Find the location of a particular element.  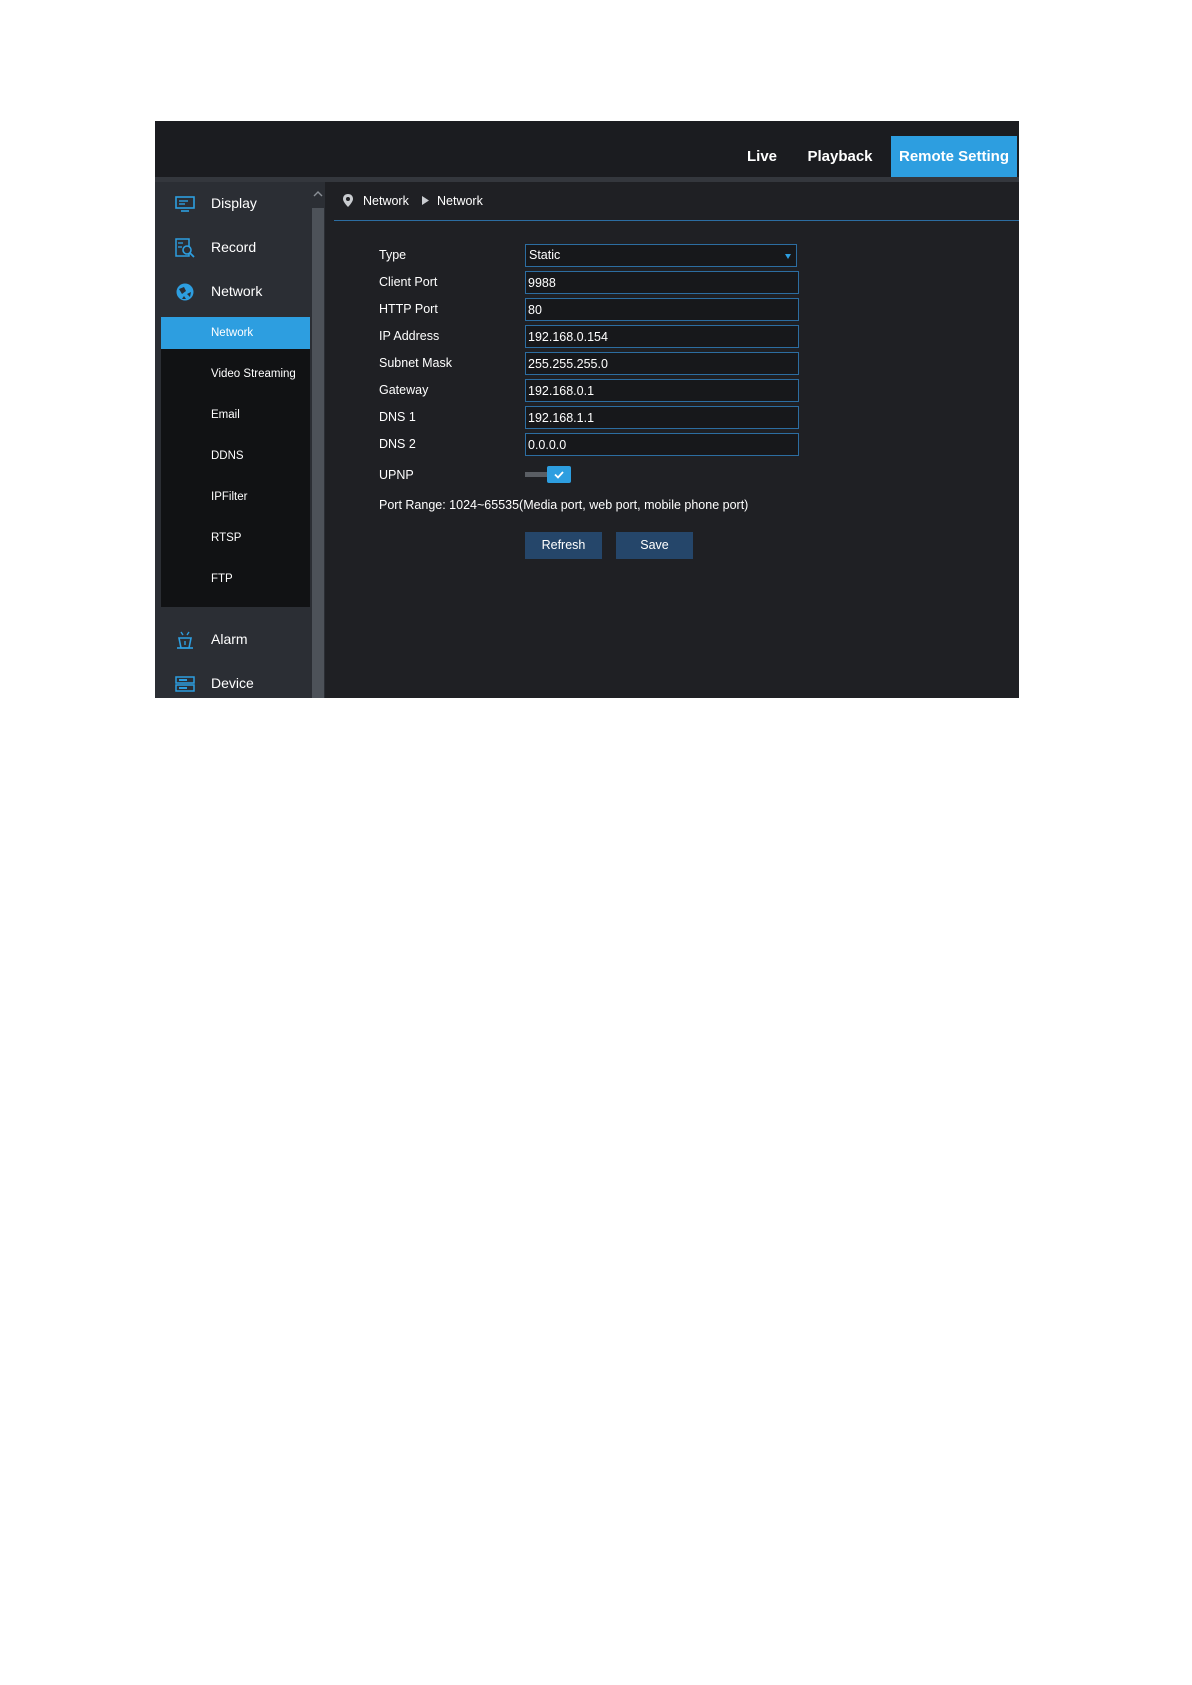

type-label: Type is located at coordinates (393, 255).